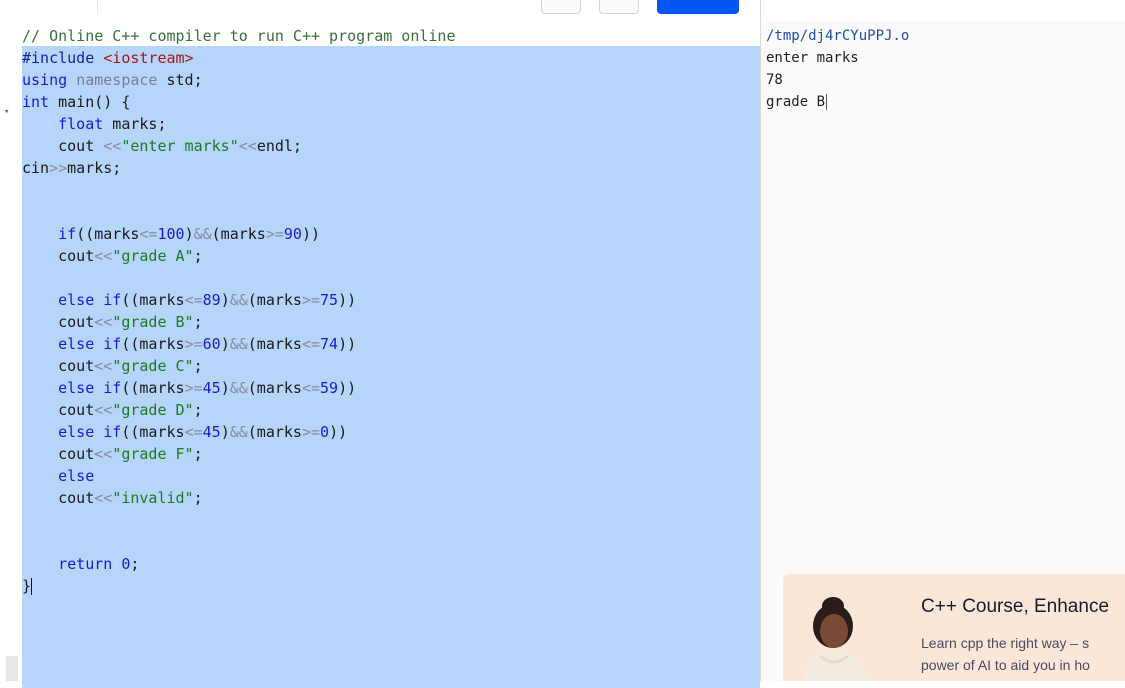 This screenshot has height=688, width=1125. What do you see at coordinates (238, 388) in the screenshot?
I see `code-line: else if((marks>=45)&&(marks<=59))` at bounding box center [238, 388].